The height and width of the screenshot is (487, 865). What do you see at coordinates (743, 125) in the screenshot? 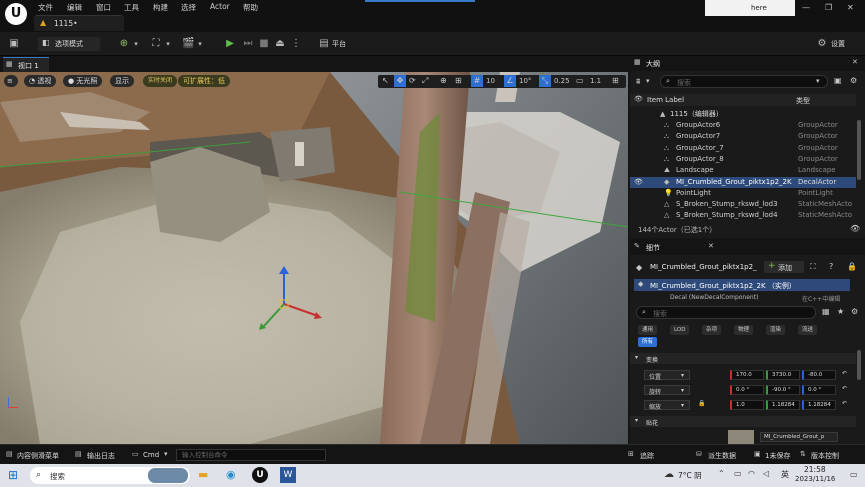
I see `outliner-row: ⛬ GroupActor6 GroupActor` at bounding box center [743, 125].